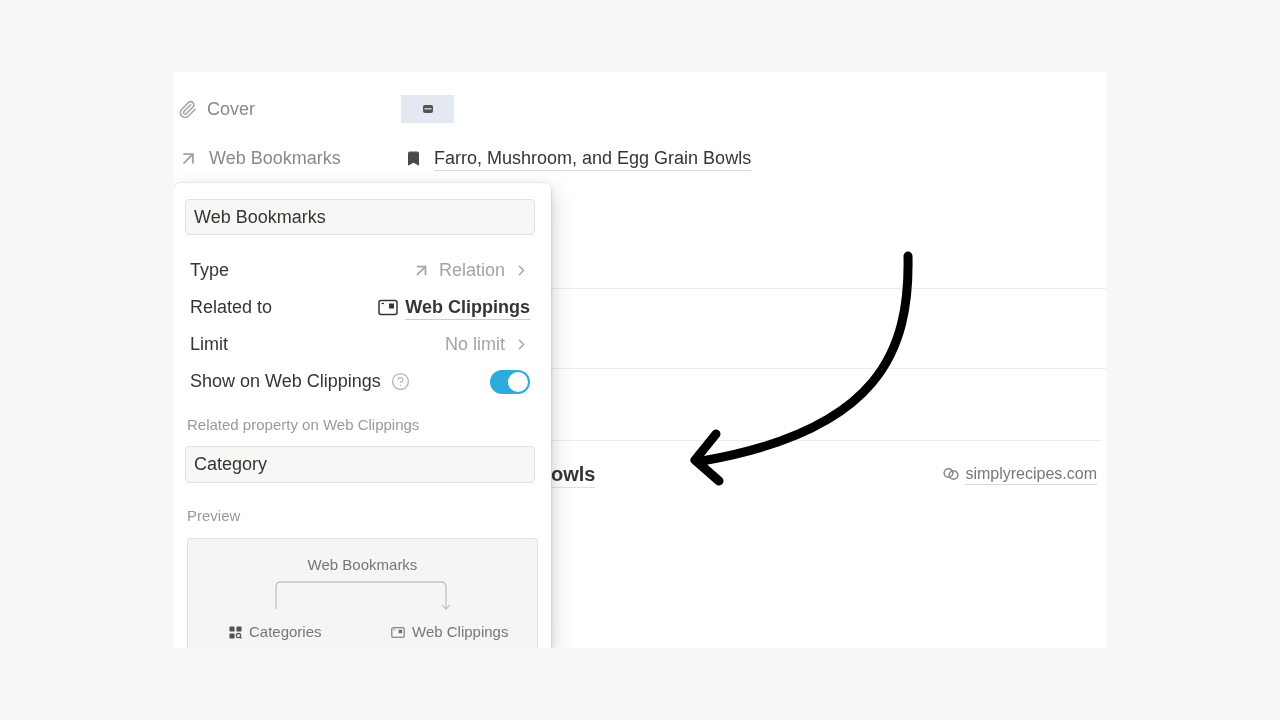 The width and height of the screenshot is (1280, 720). What do you see at coordinates (460, 632) in the screenshot?
I see `target-database-label: Web Clippings` at bounding box center [460, 632].